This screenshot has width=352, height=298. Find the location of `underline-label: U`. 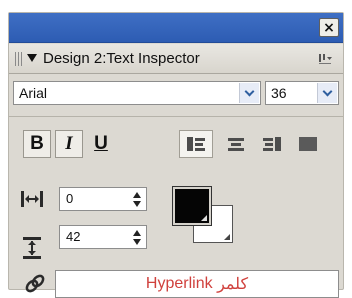

underline-label: U is located at coordinates (101, 143).